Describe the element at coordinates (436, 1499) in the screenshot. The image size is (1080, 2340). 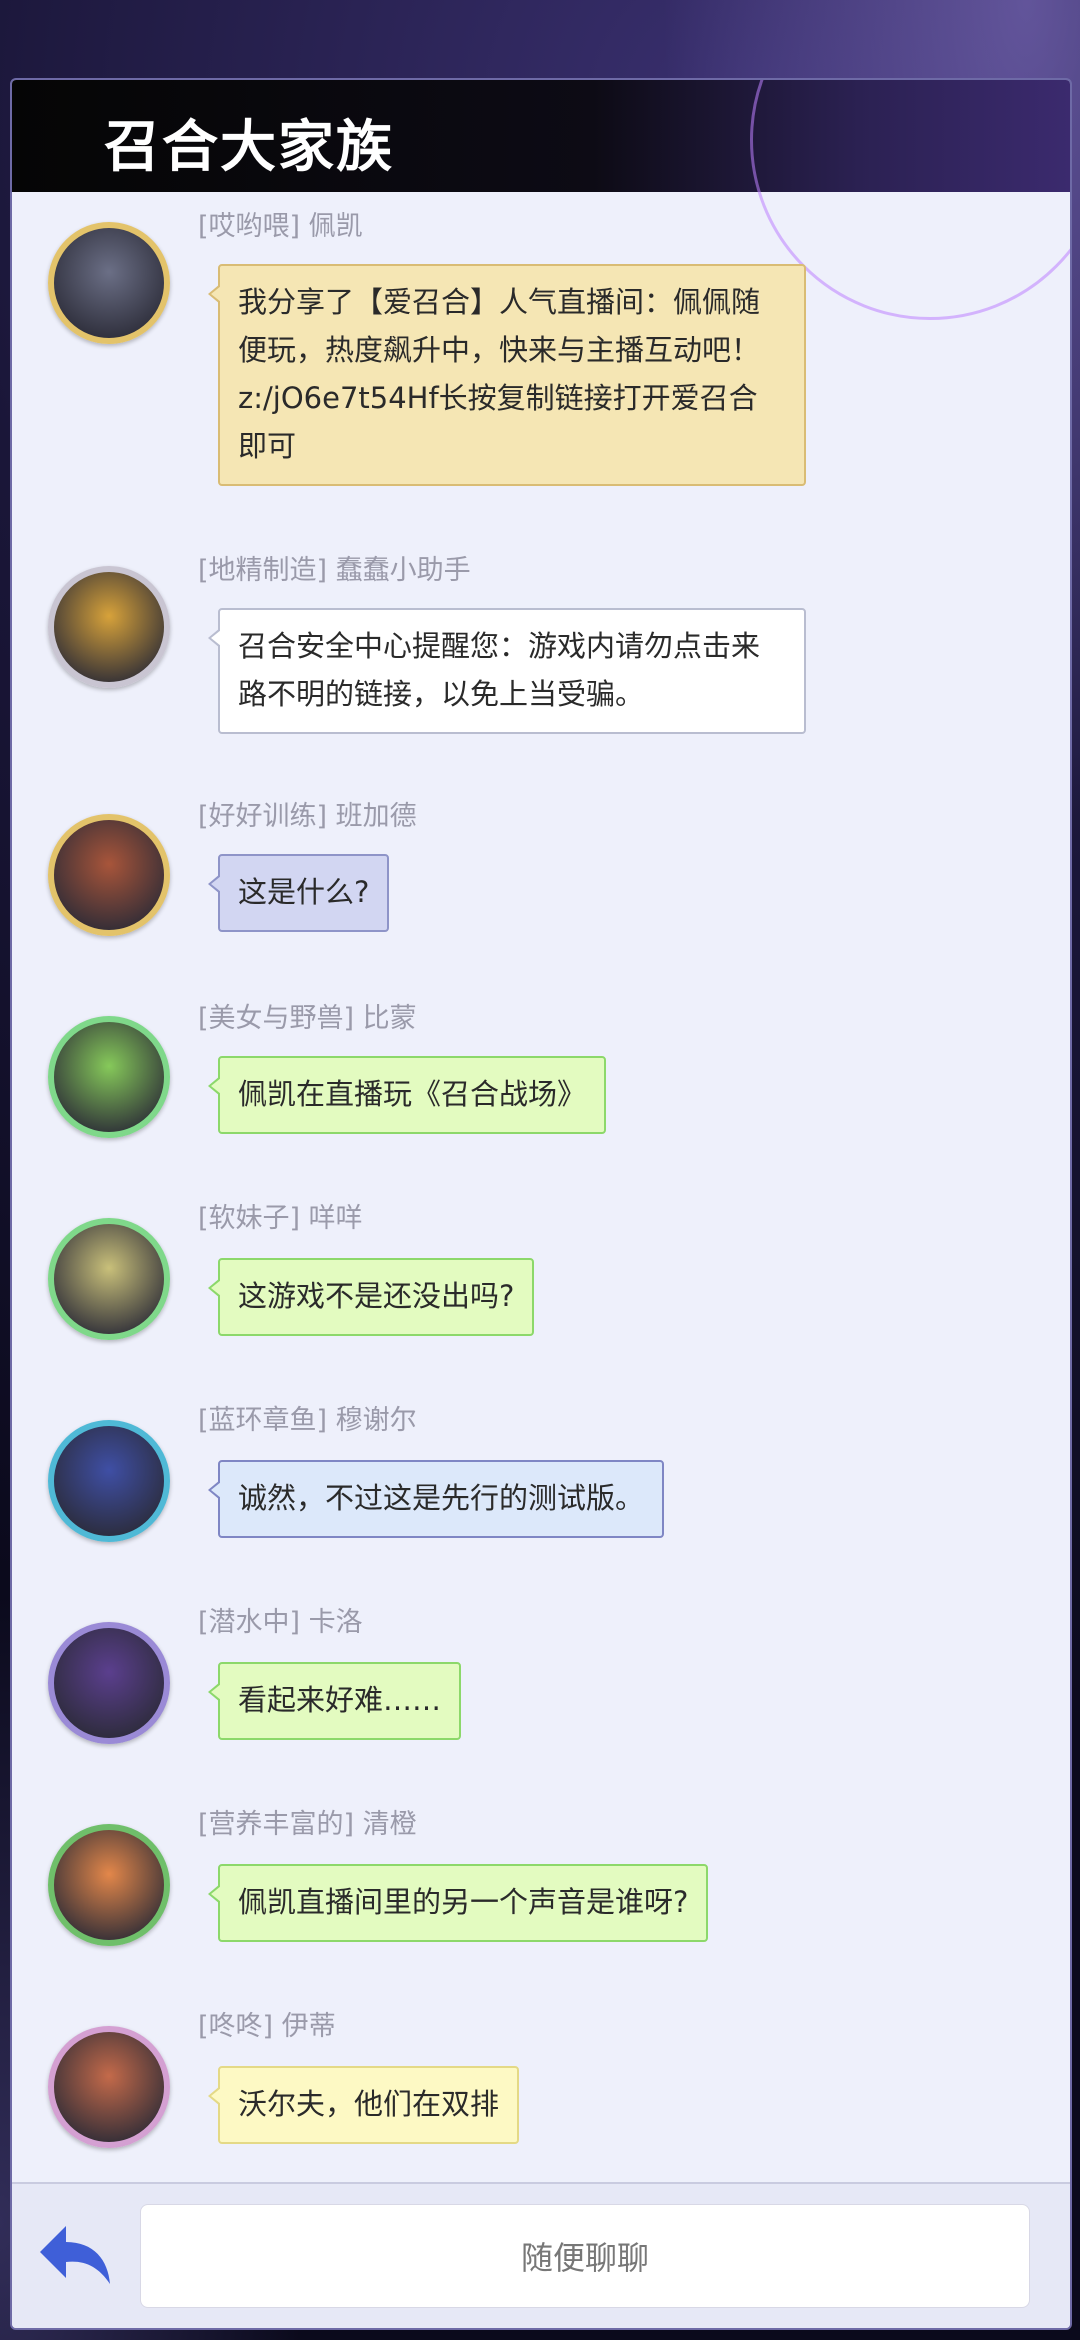
I see `message-bubble: 诚然，不过这是先行的测试版。` at that location.